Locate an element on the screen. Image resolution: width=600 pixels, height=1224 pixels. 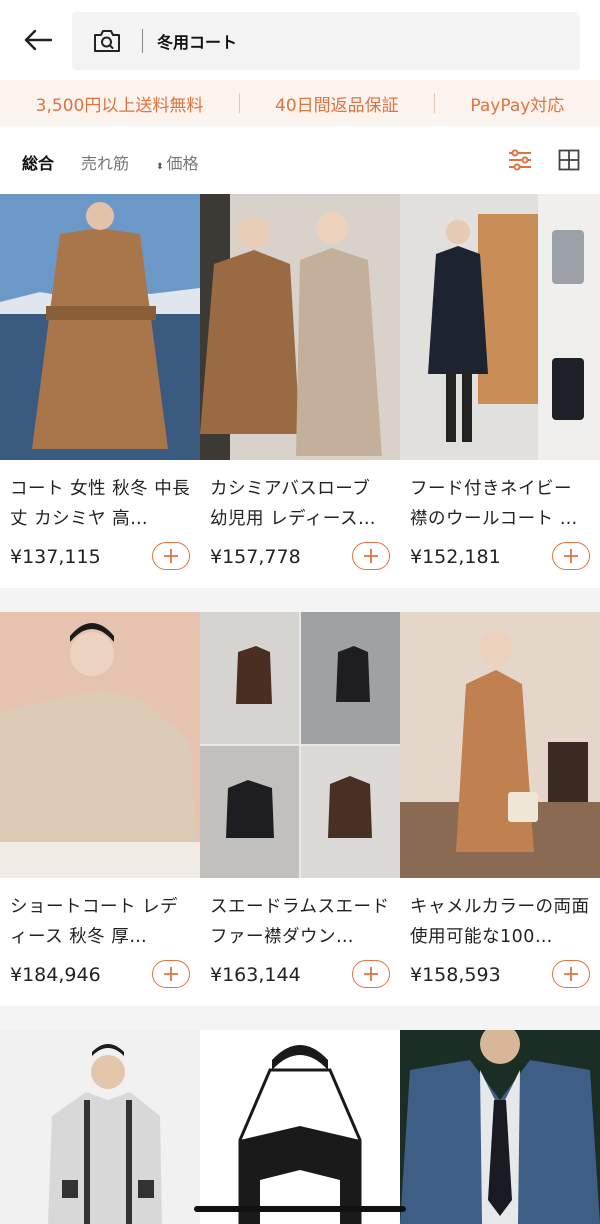
search-input: 冬用コート is located at coordinates (197, 41).